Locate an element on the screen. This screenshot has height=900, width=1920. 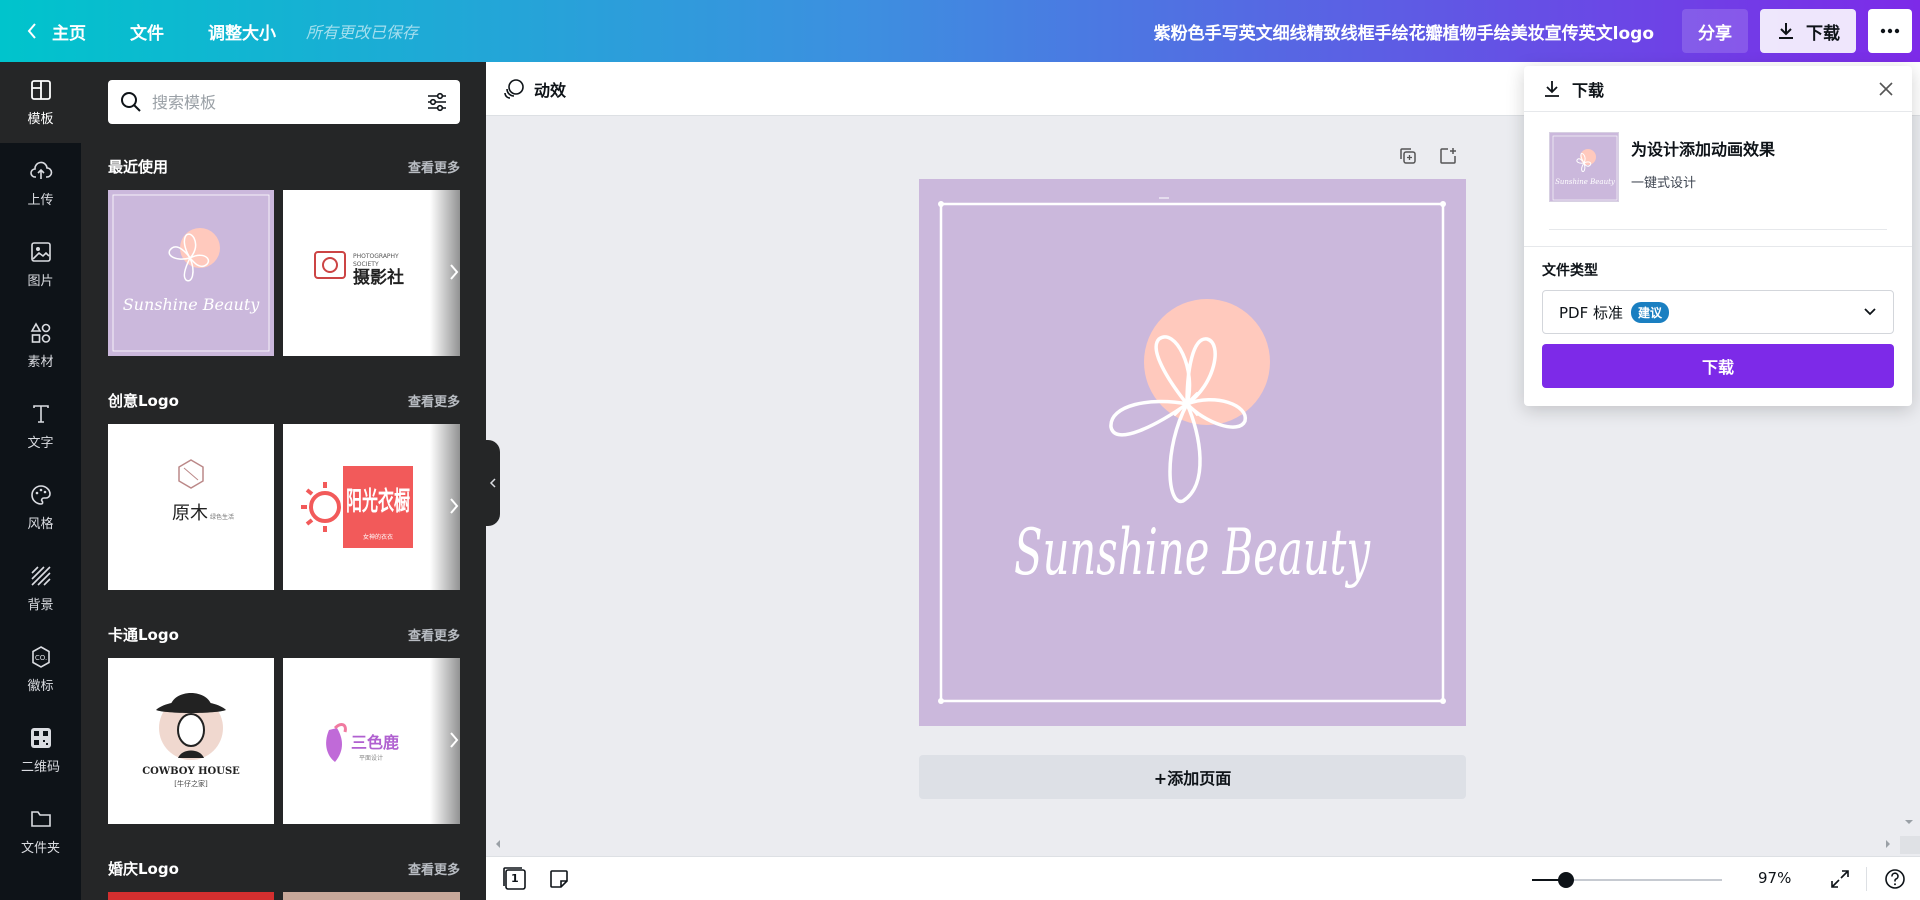
template-thumb-yuanmu: 原木 绿色生活 is located at coordinates (191, 507).